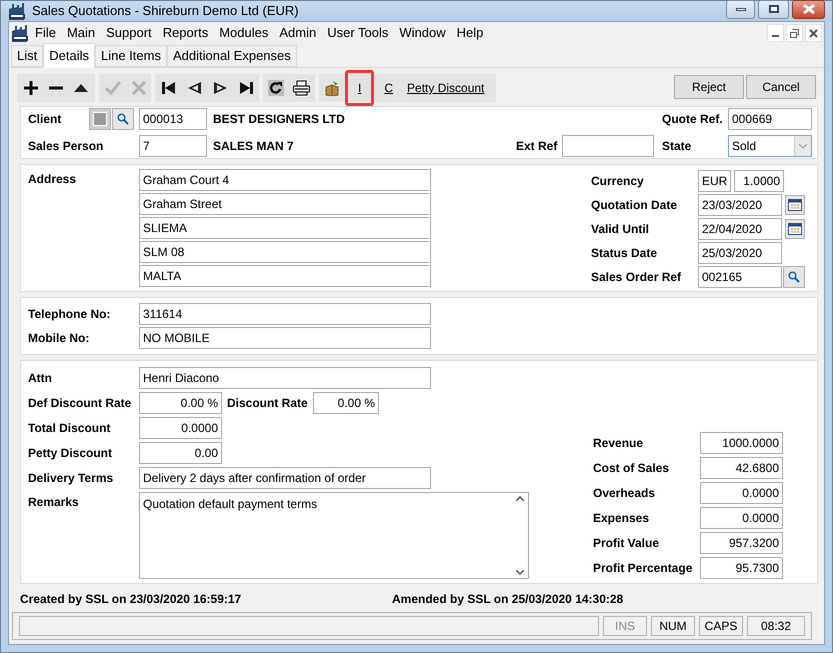 This screenshot has height=653, width=833. What do you see at coordinates (69, 55) in the screenshot?
I see `tab: Details` at bounding box center [69, 55].